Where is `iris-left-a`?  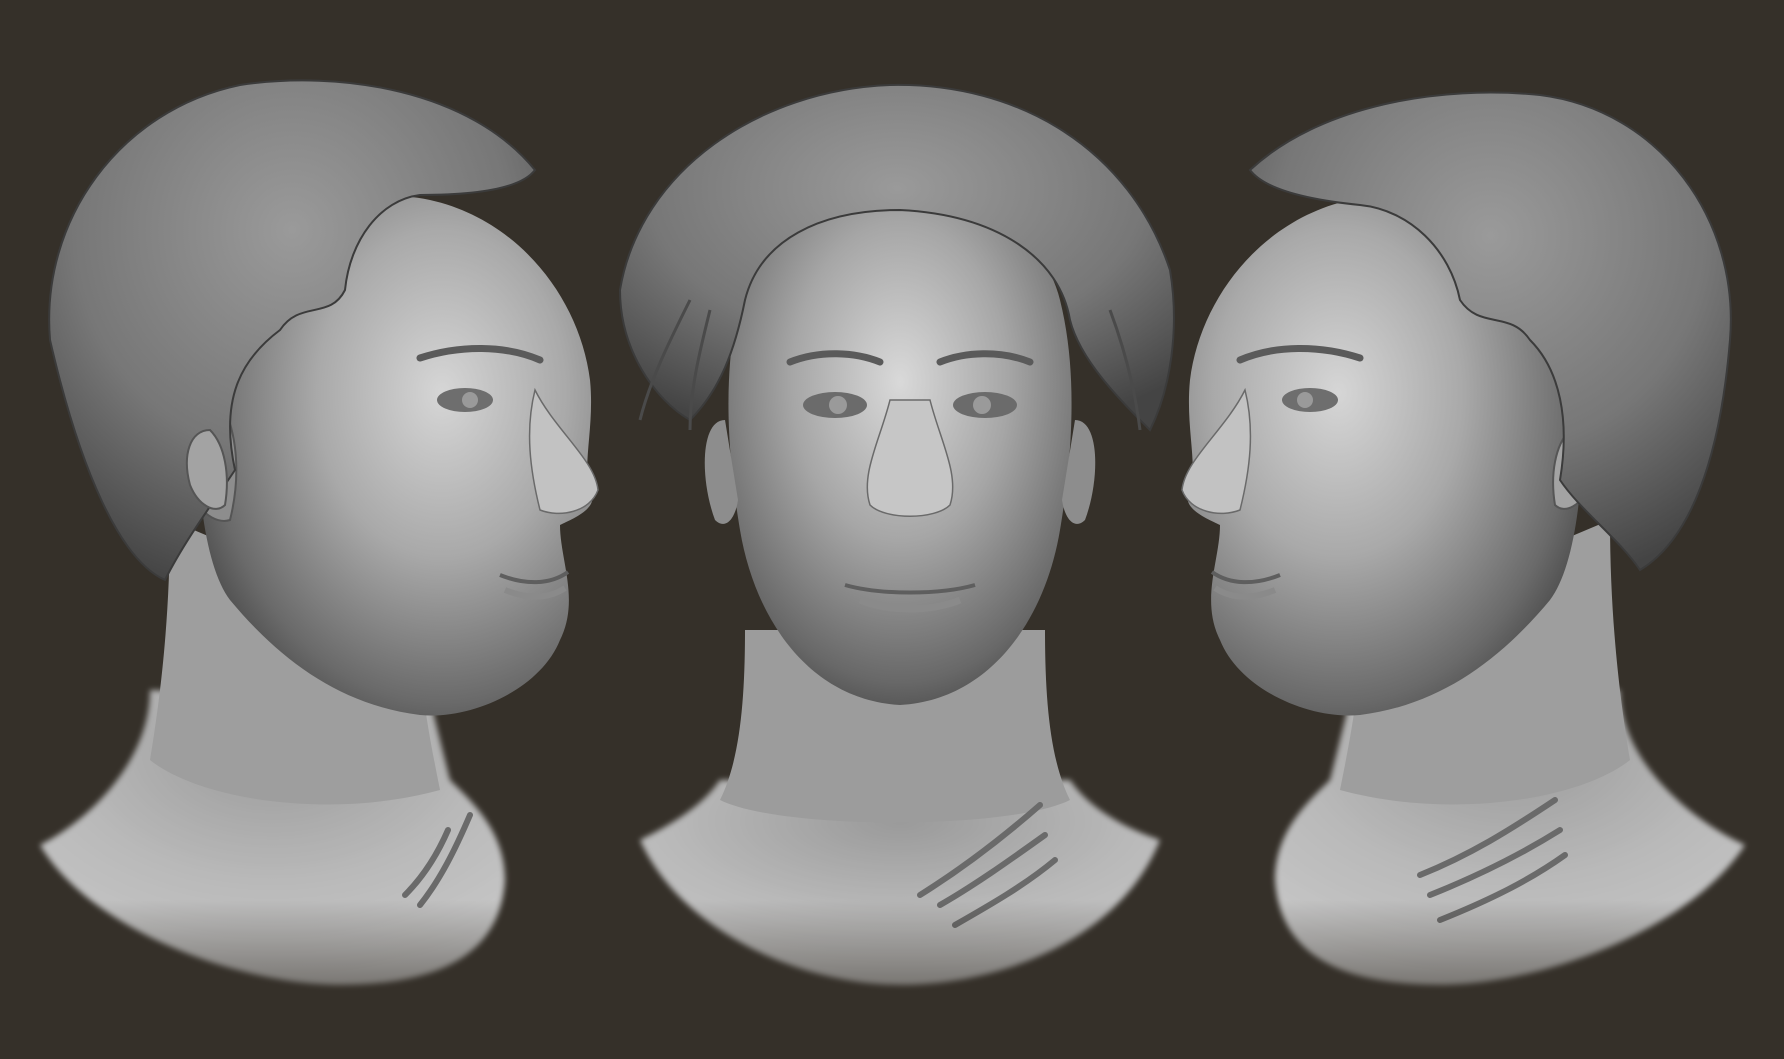
iris-left-a is located at coordinates (470, 400).